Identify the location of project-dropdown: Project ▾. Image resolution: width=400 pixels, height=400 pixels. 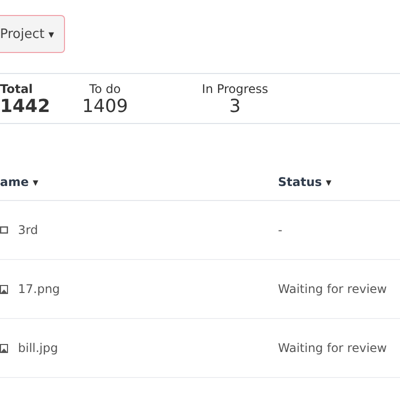
(33, 34).